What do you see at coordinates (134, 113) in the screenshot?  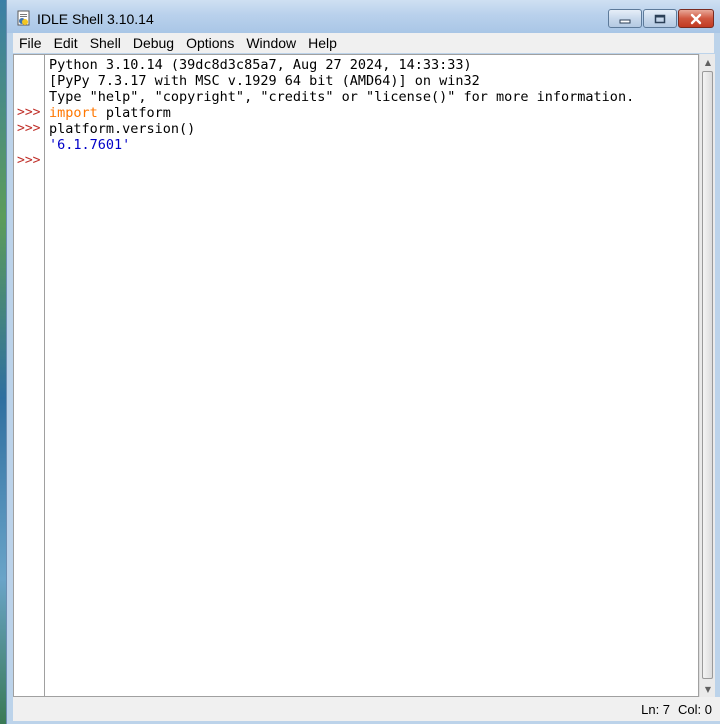 I see `code-token: platform` at bounding box center [134, 113].